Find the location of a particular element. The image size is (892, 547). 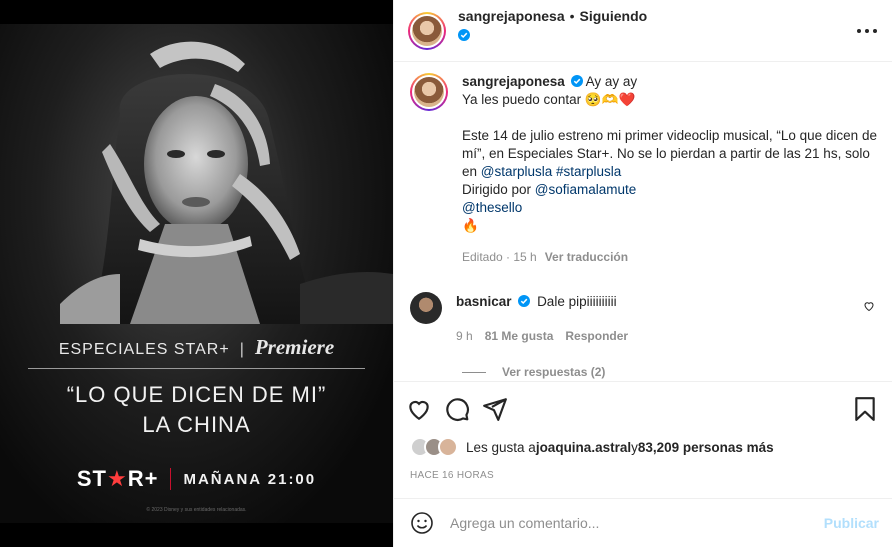

hashtag-starplusla: #starplusla is located at coordinates (588, 171).